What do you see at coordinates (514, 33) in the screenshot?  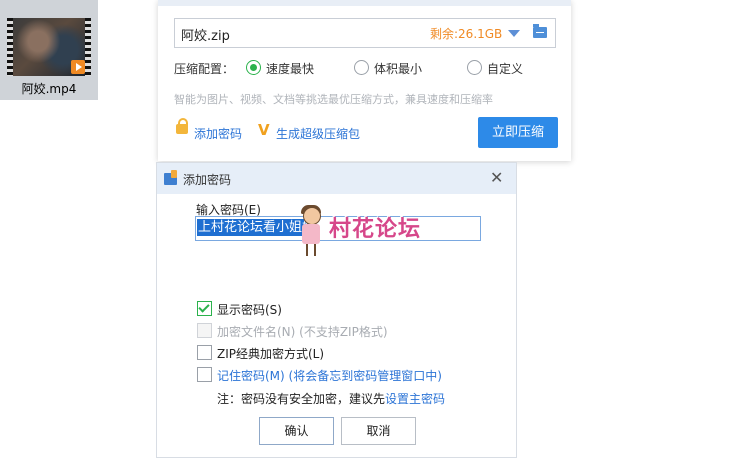 I see `chevron-down-icon` at bounding box center [514, 33].